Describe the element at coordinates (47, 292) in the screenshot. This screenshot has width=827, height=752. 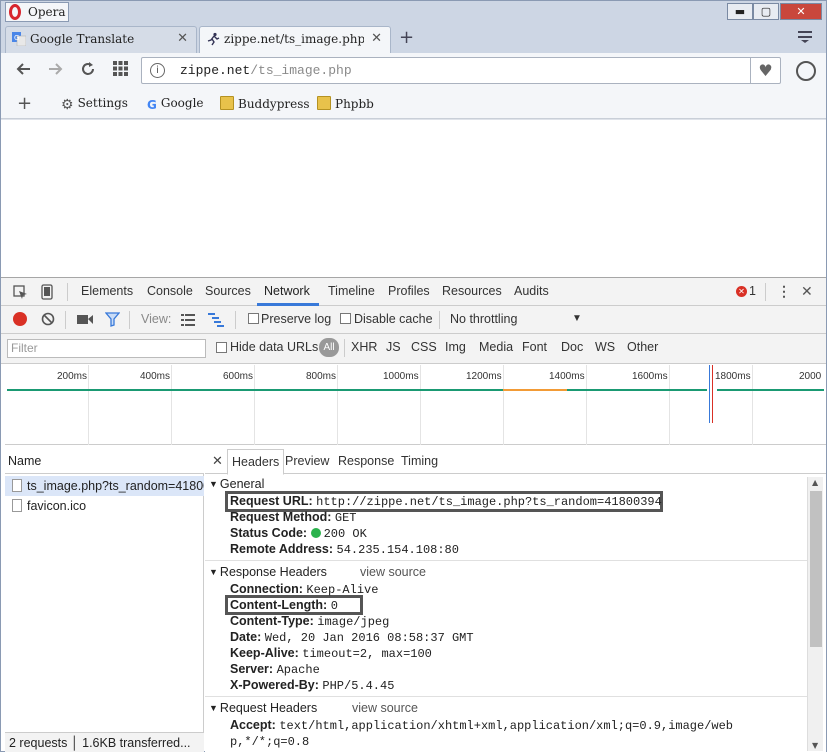
I see `device-mode-icon` at that location.